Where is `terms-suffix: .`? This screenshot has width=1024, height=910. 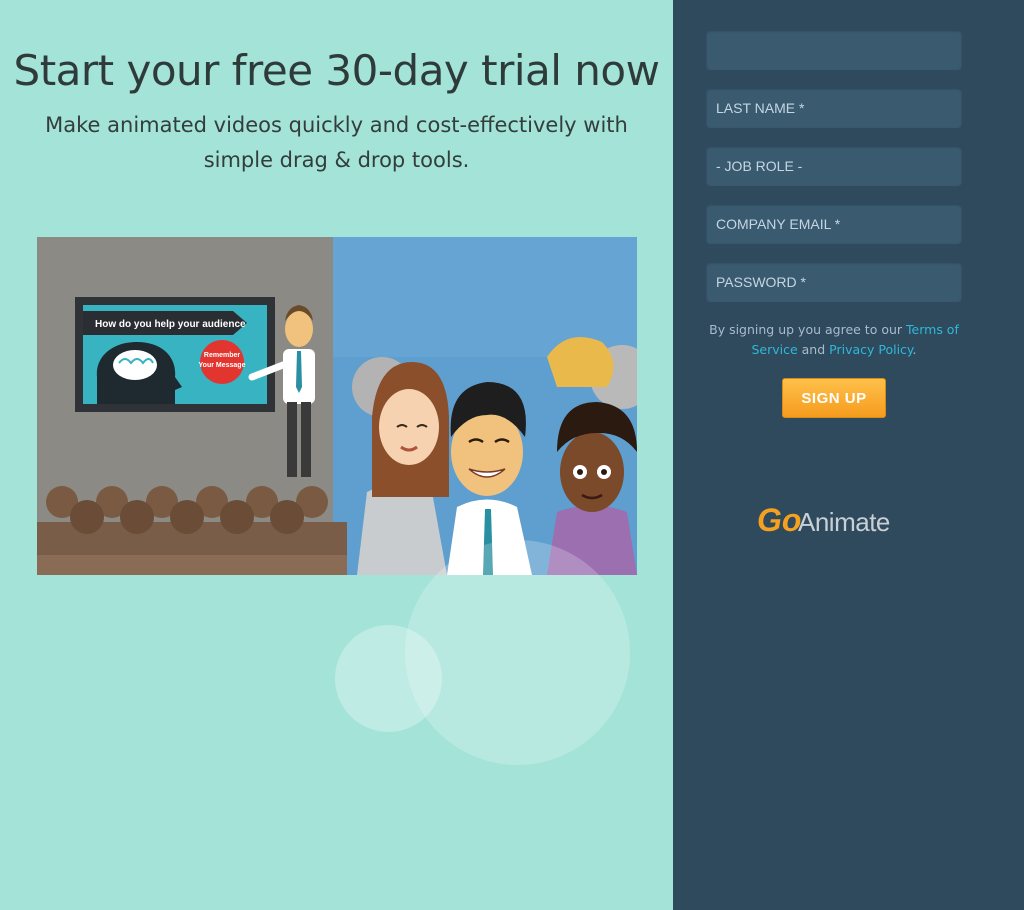 terms-suffix: . is located at coordinates (914, 349).